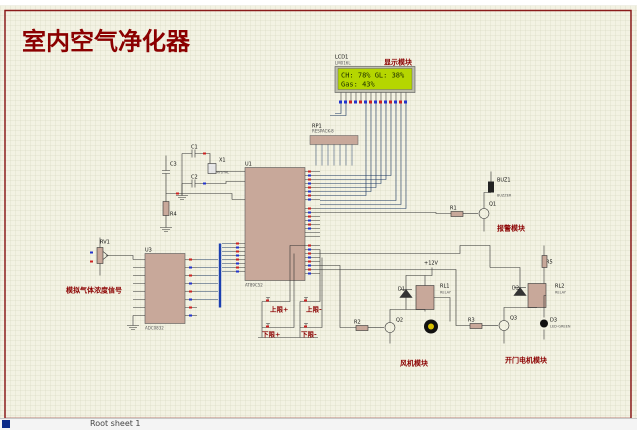 This screenshot has width=637, height=430. I want to click on down-limit-minus-label: 下限-, so click(309, 334).